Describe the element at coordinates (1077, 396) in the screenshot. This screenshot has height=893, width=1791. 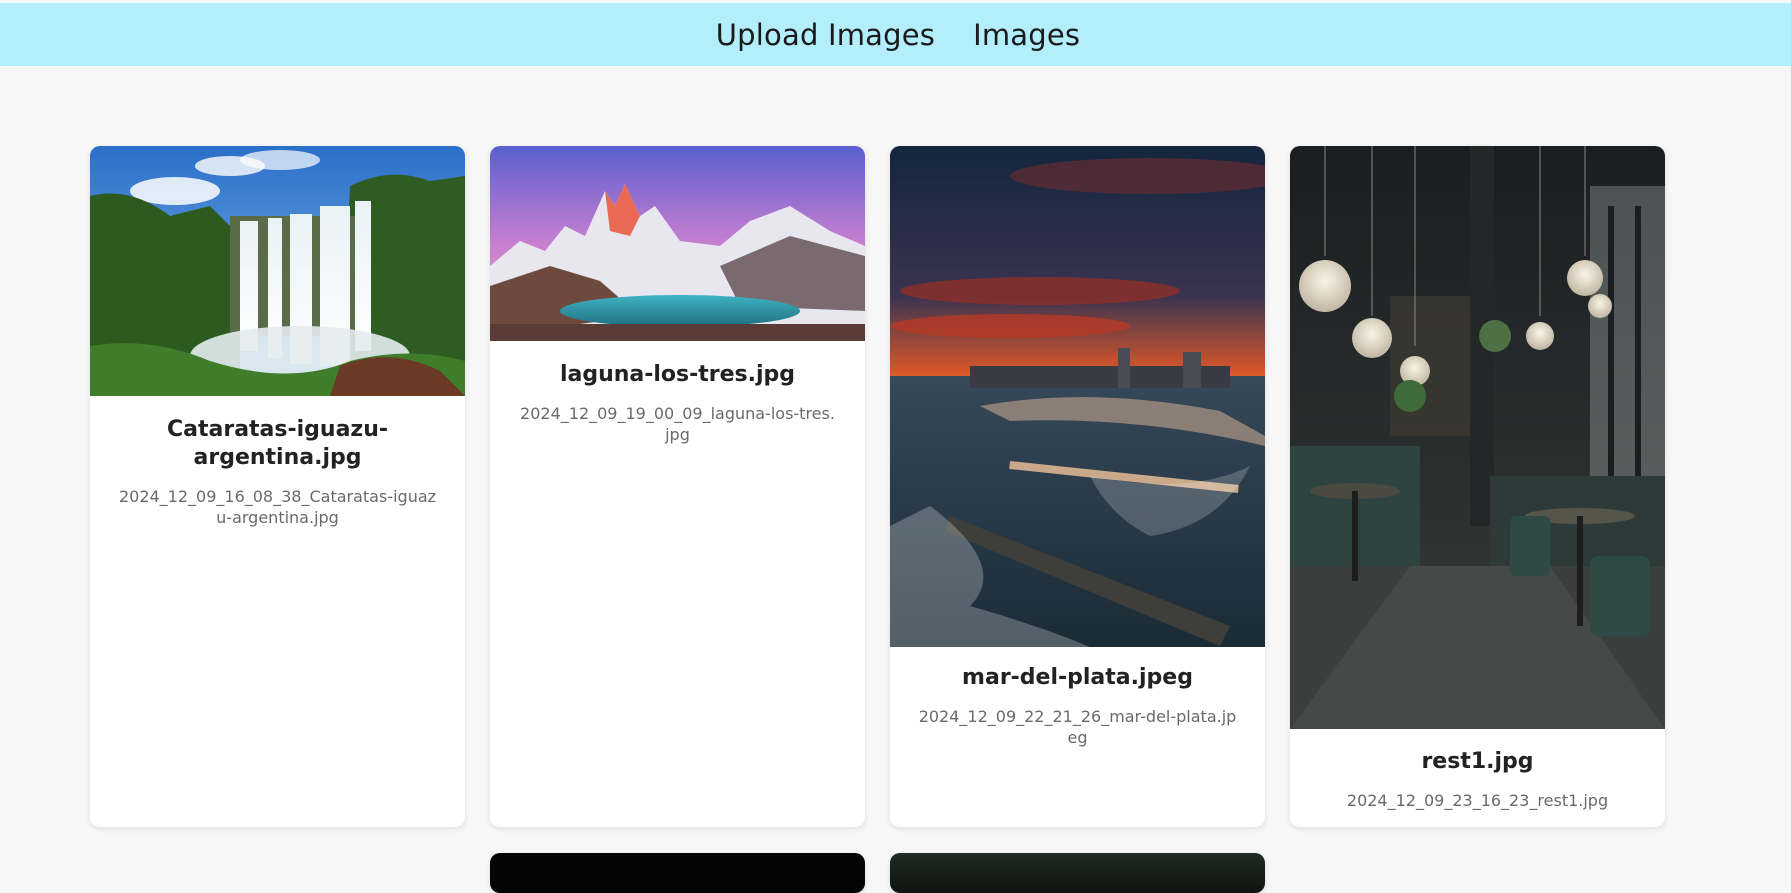
I see `card-image-coastal-city` at that location.